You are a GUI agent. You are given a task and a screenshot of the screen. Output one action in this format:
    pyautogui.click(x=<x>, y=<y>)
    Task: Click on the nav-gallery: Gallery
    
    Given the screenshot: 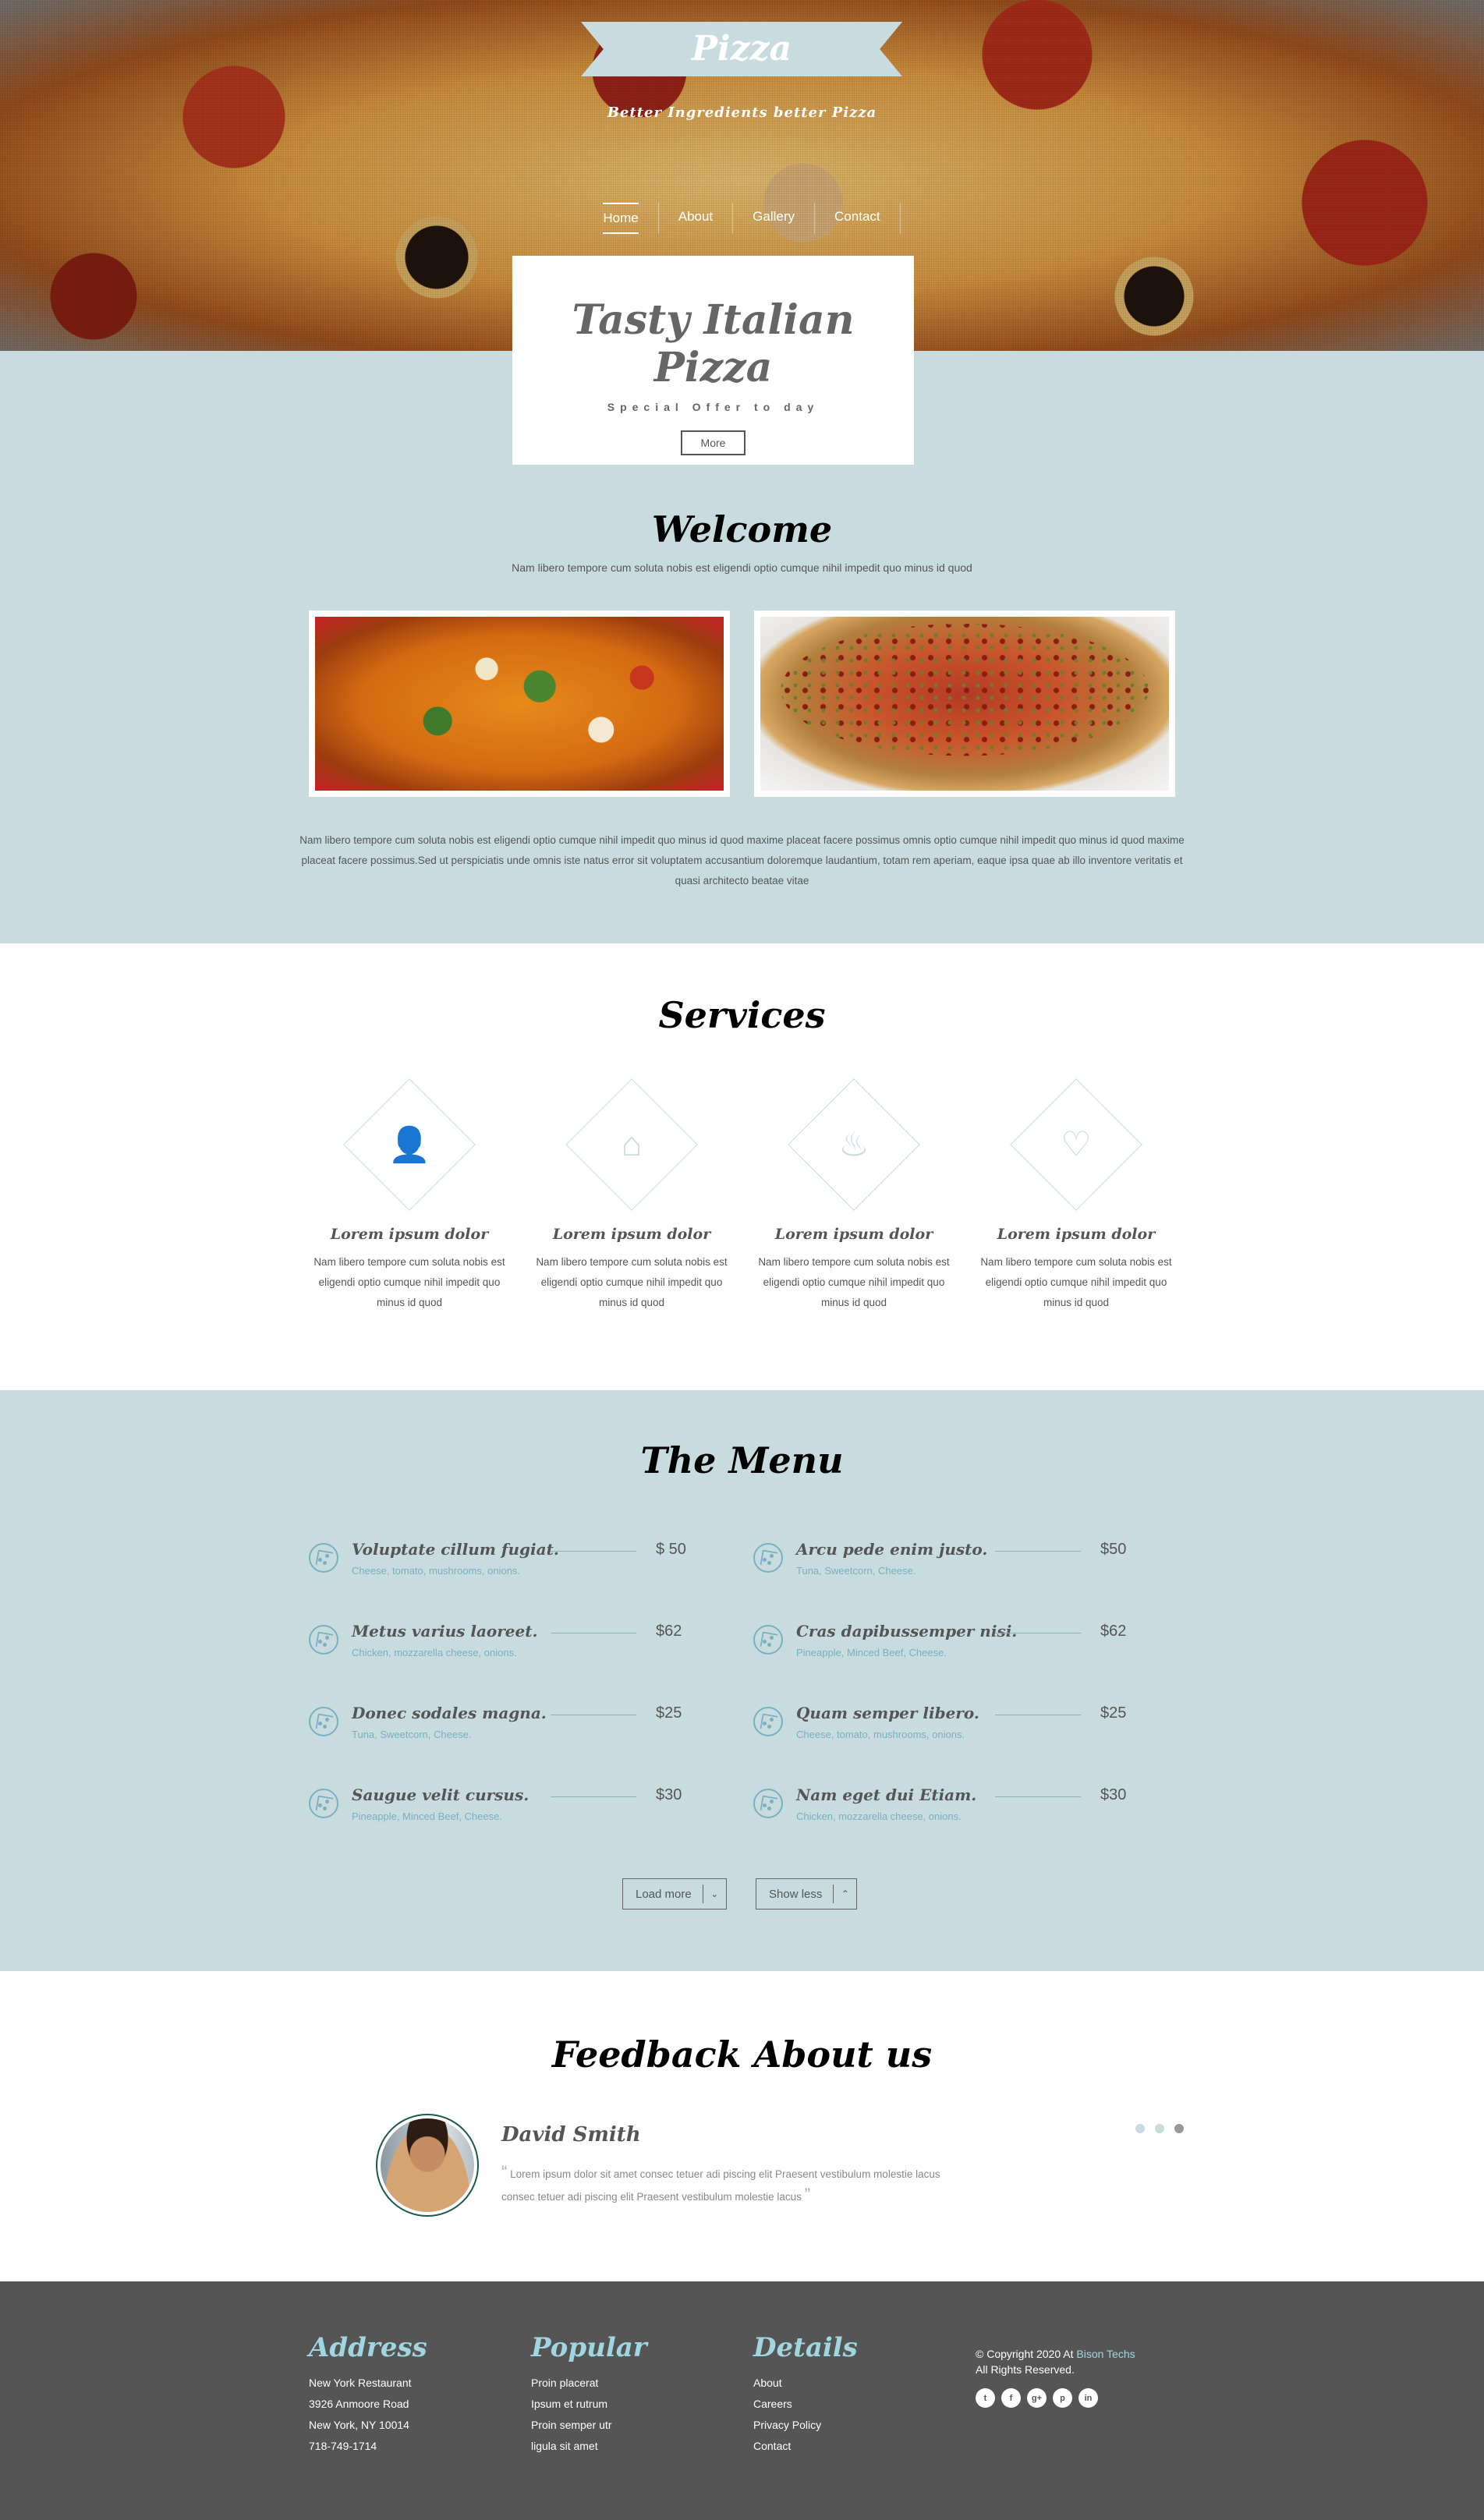 What is the action you would take?
    pyautogui.click(x=774, y=219)
    